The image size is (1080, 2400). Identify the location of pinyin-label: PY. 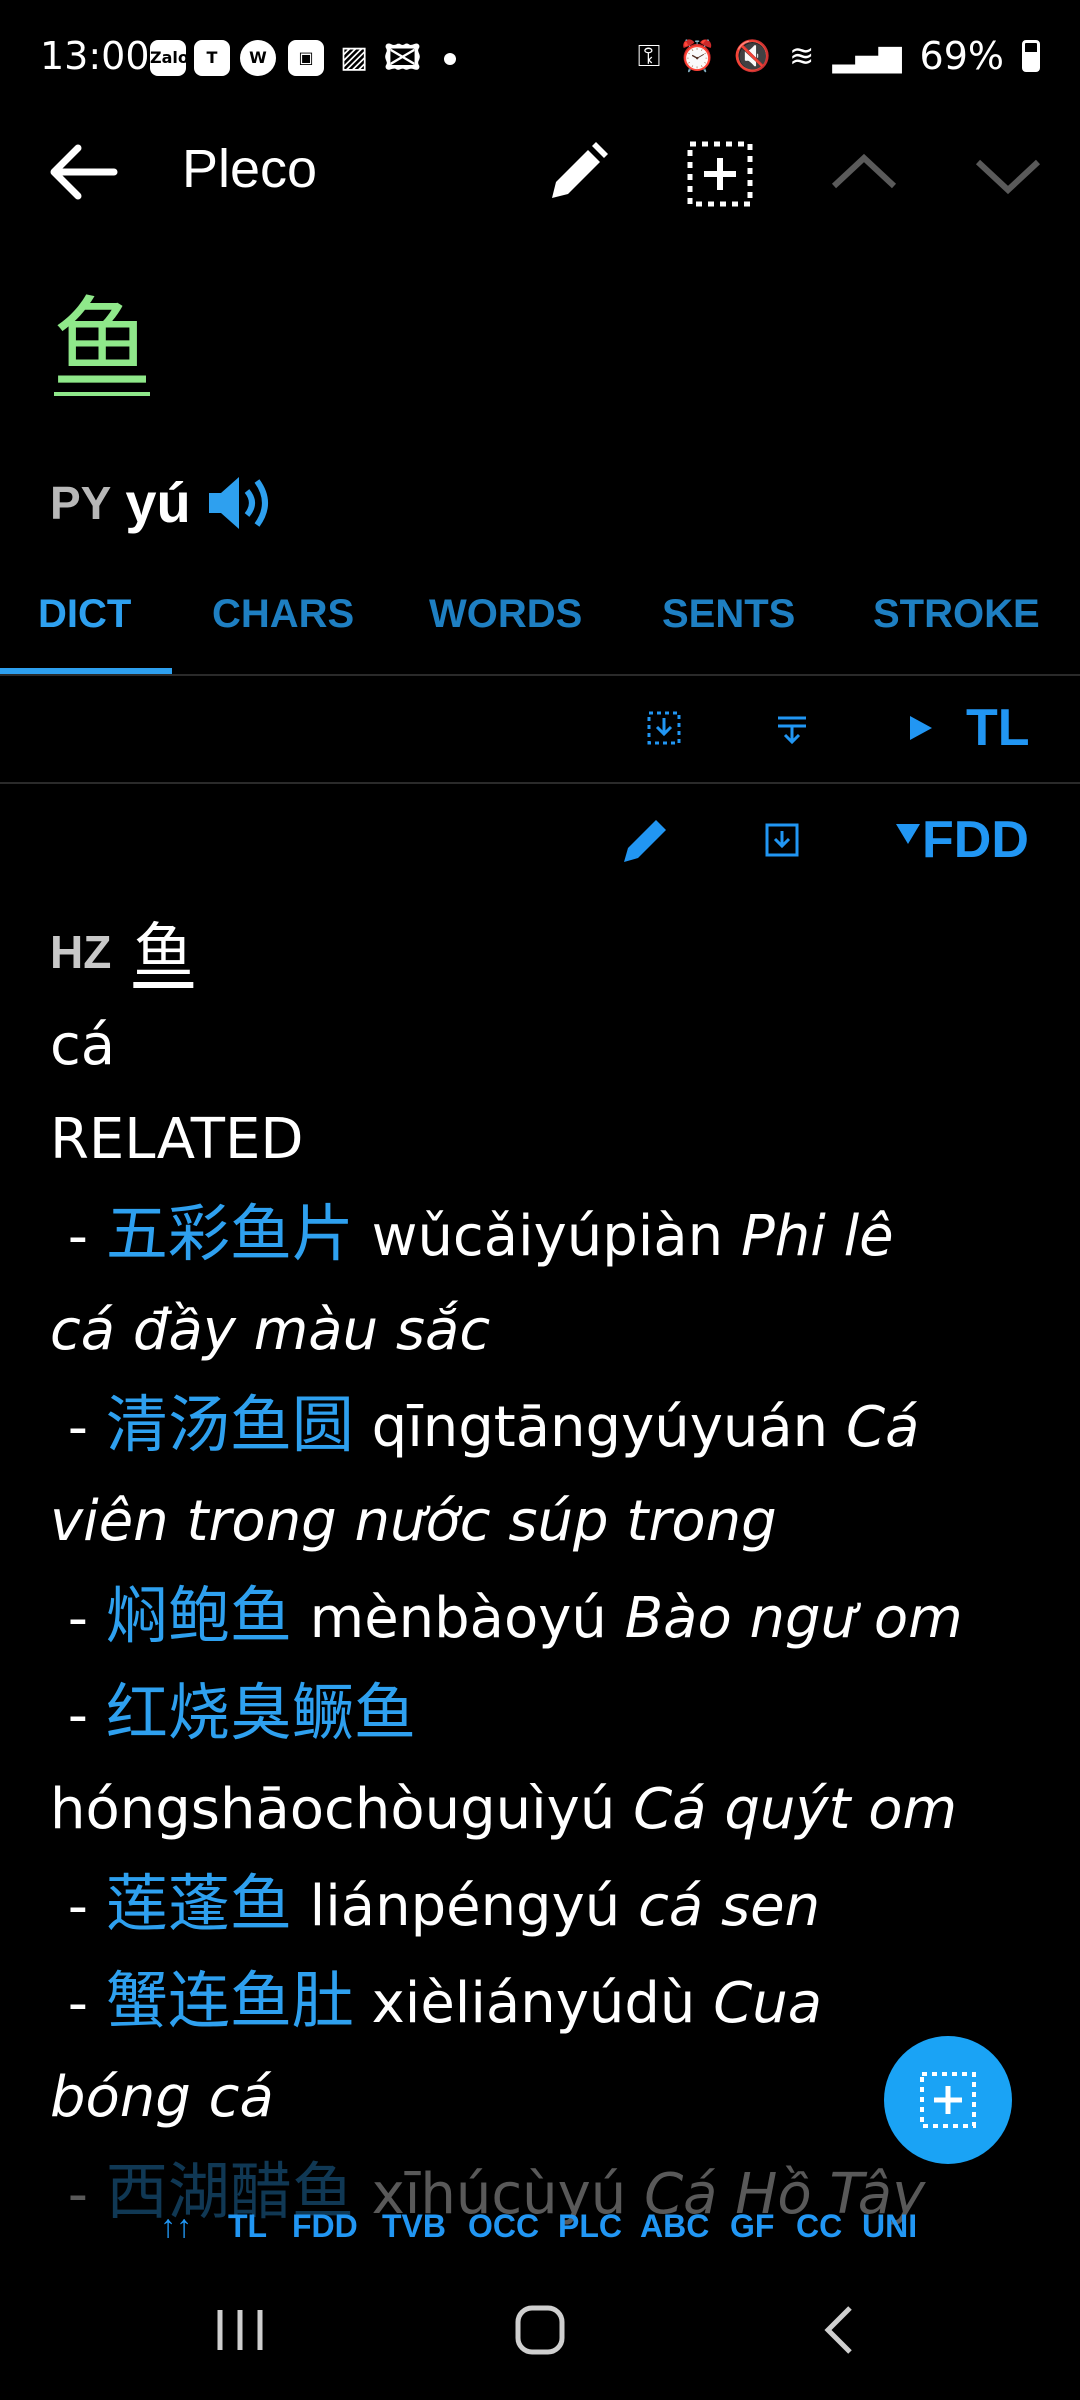
(81, 502).